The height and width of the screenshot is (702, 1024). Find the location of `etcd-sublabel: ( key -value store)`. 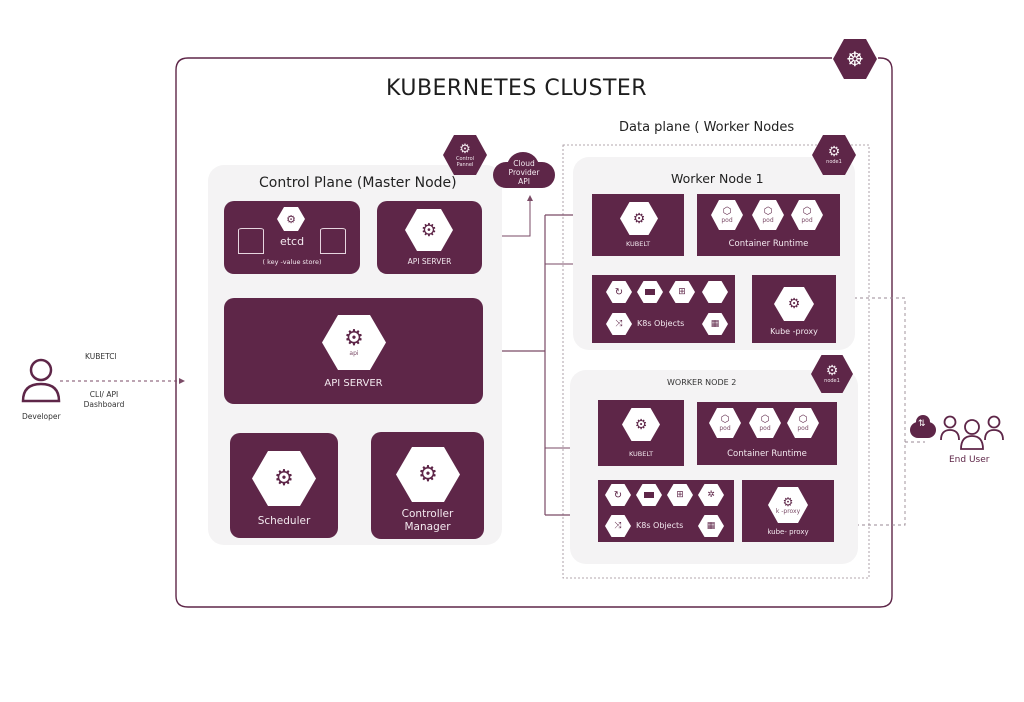

etcd-sublabel: ( key -value store) is located at coordinates (292, 262).